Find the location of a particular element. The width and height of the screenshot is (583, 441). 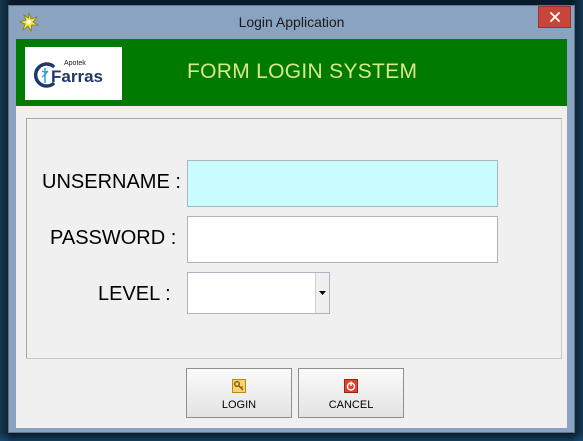

window-title: Login Application is located at coordinates (291, 22).